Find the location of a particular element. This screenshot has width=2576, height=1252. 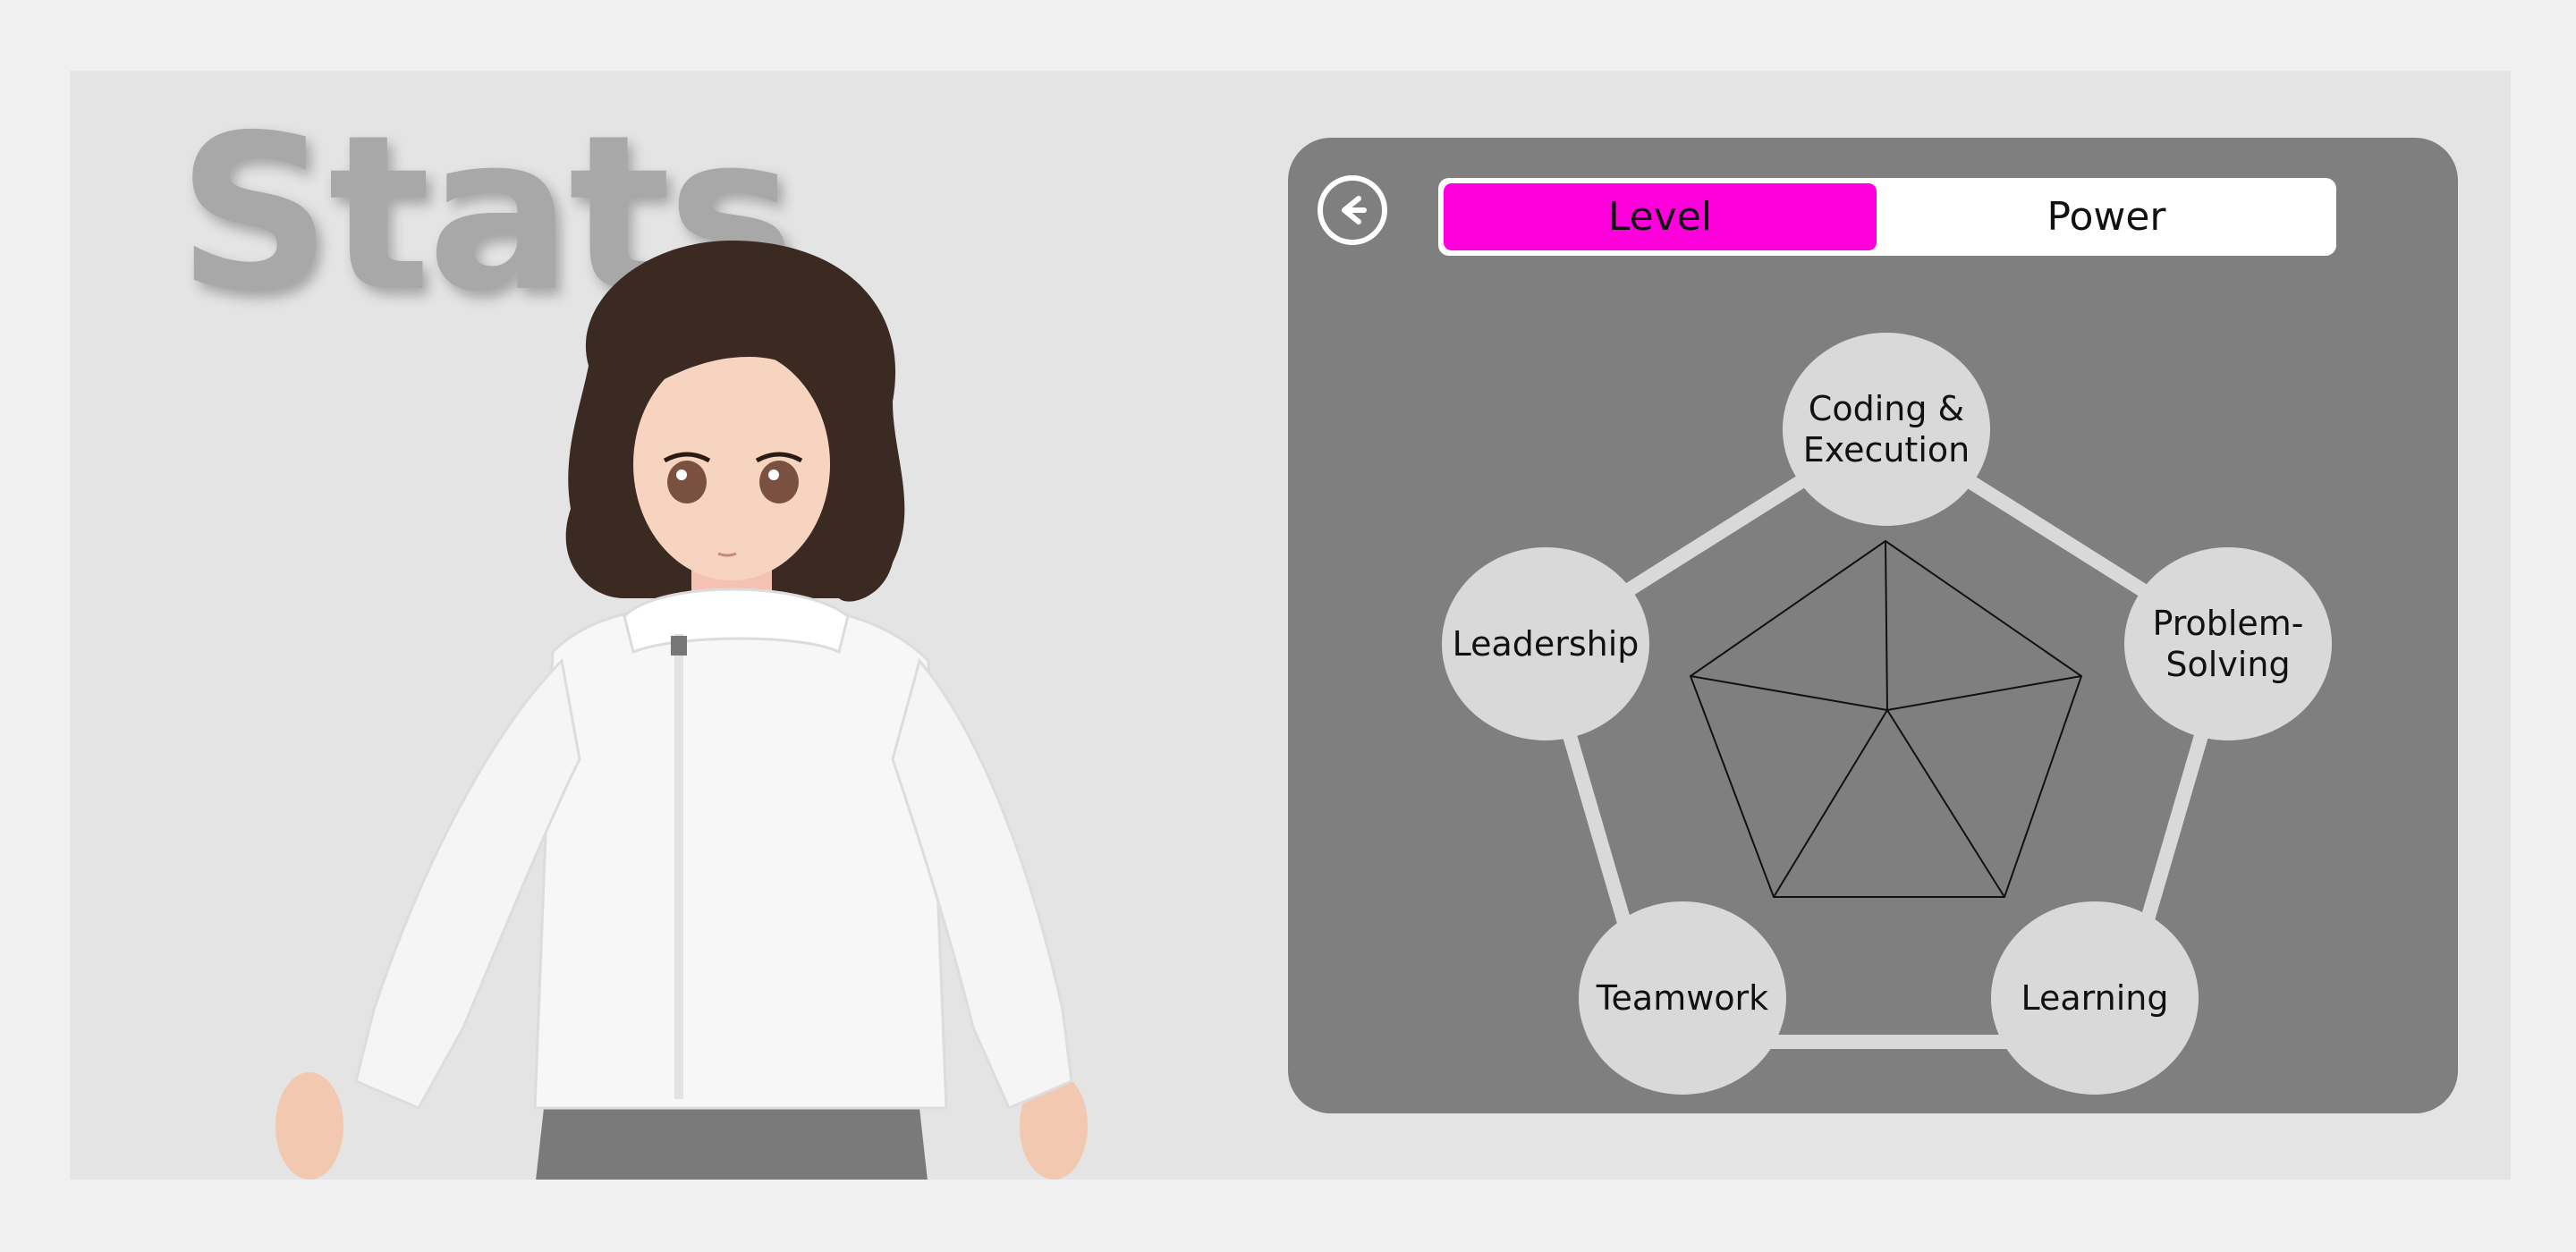

skill-node-learning: Learning is located at coordinates (2095, 998).